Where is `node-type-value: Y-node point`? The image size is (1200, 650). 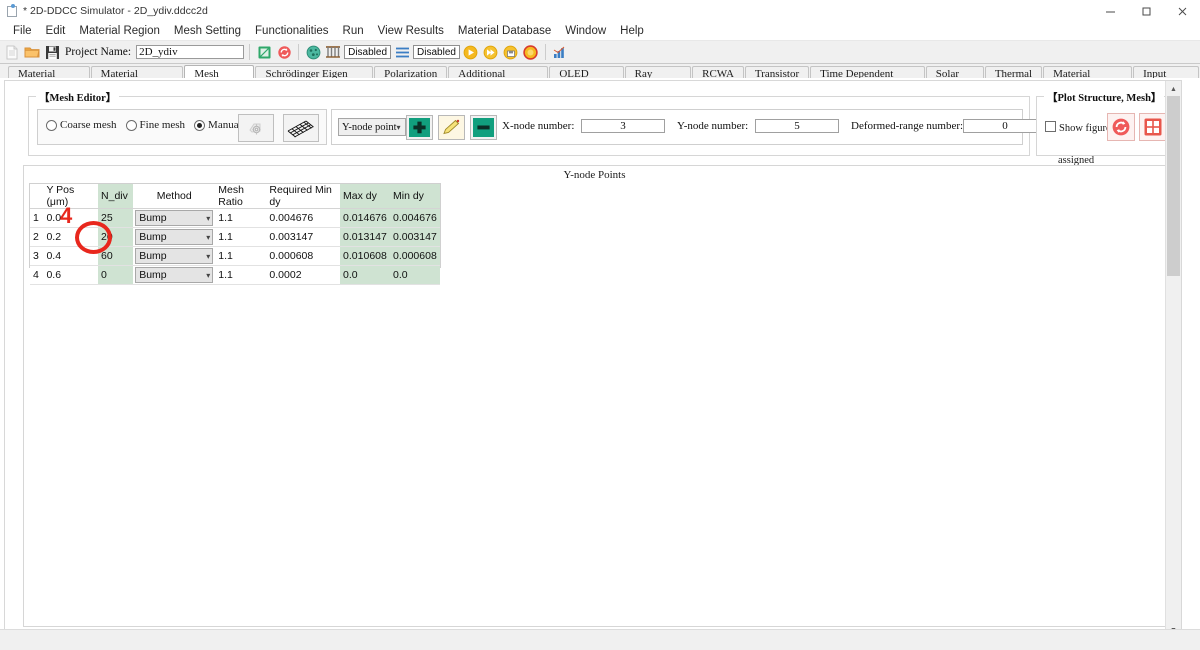
node-type-value: Y-node point is located at coordinates (369, 127).